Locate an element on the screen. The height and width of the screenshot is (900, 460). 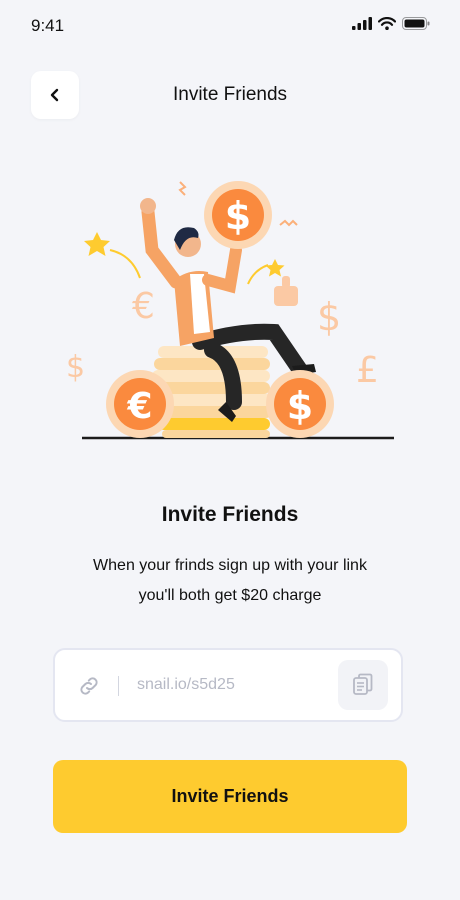
copy-link-button is located at coordinates (363, 685).